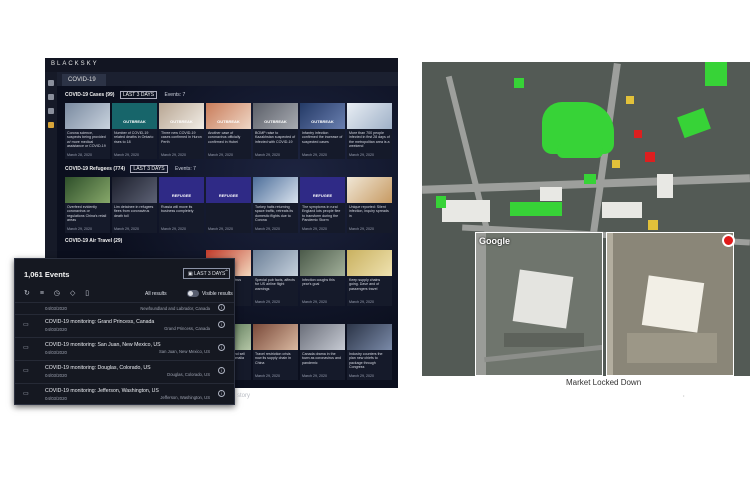  I want to click on events-count: Events: 7, so click(175, 95).